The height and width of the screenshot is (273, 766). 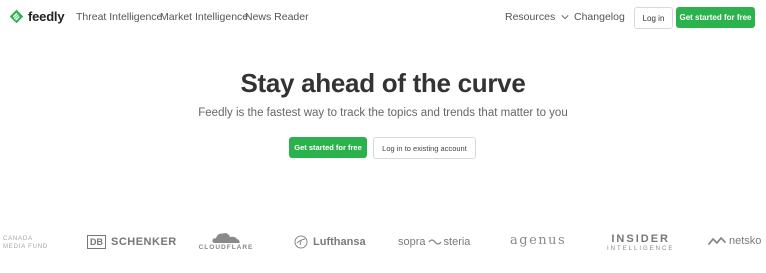 I want to click on nav-news-reader: News Reader, so click(x=277, y=17).